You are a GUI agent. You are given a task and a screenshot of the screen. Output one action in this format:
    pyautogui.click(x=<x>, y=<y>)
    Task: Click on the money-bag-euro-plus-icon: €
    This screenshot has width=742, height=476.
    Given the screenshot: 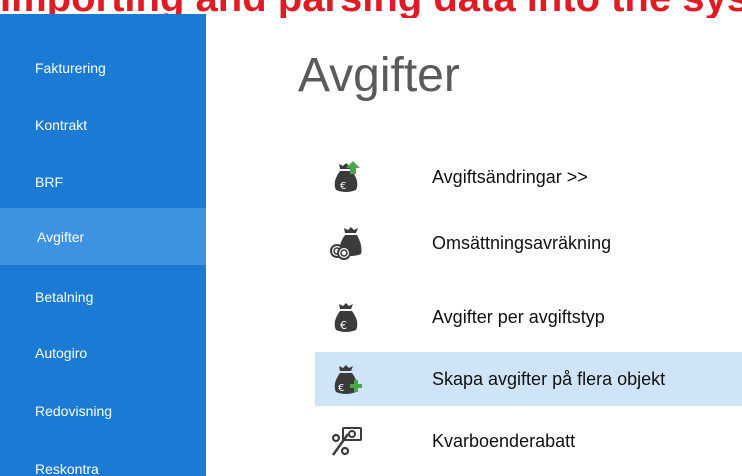 What is the action you would take?
    pyautogui.click(x=346, y=379)
    